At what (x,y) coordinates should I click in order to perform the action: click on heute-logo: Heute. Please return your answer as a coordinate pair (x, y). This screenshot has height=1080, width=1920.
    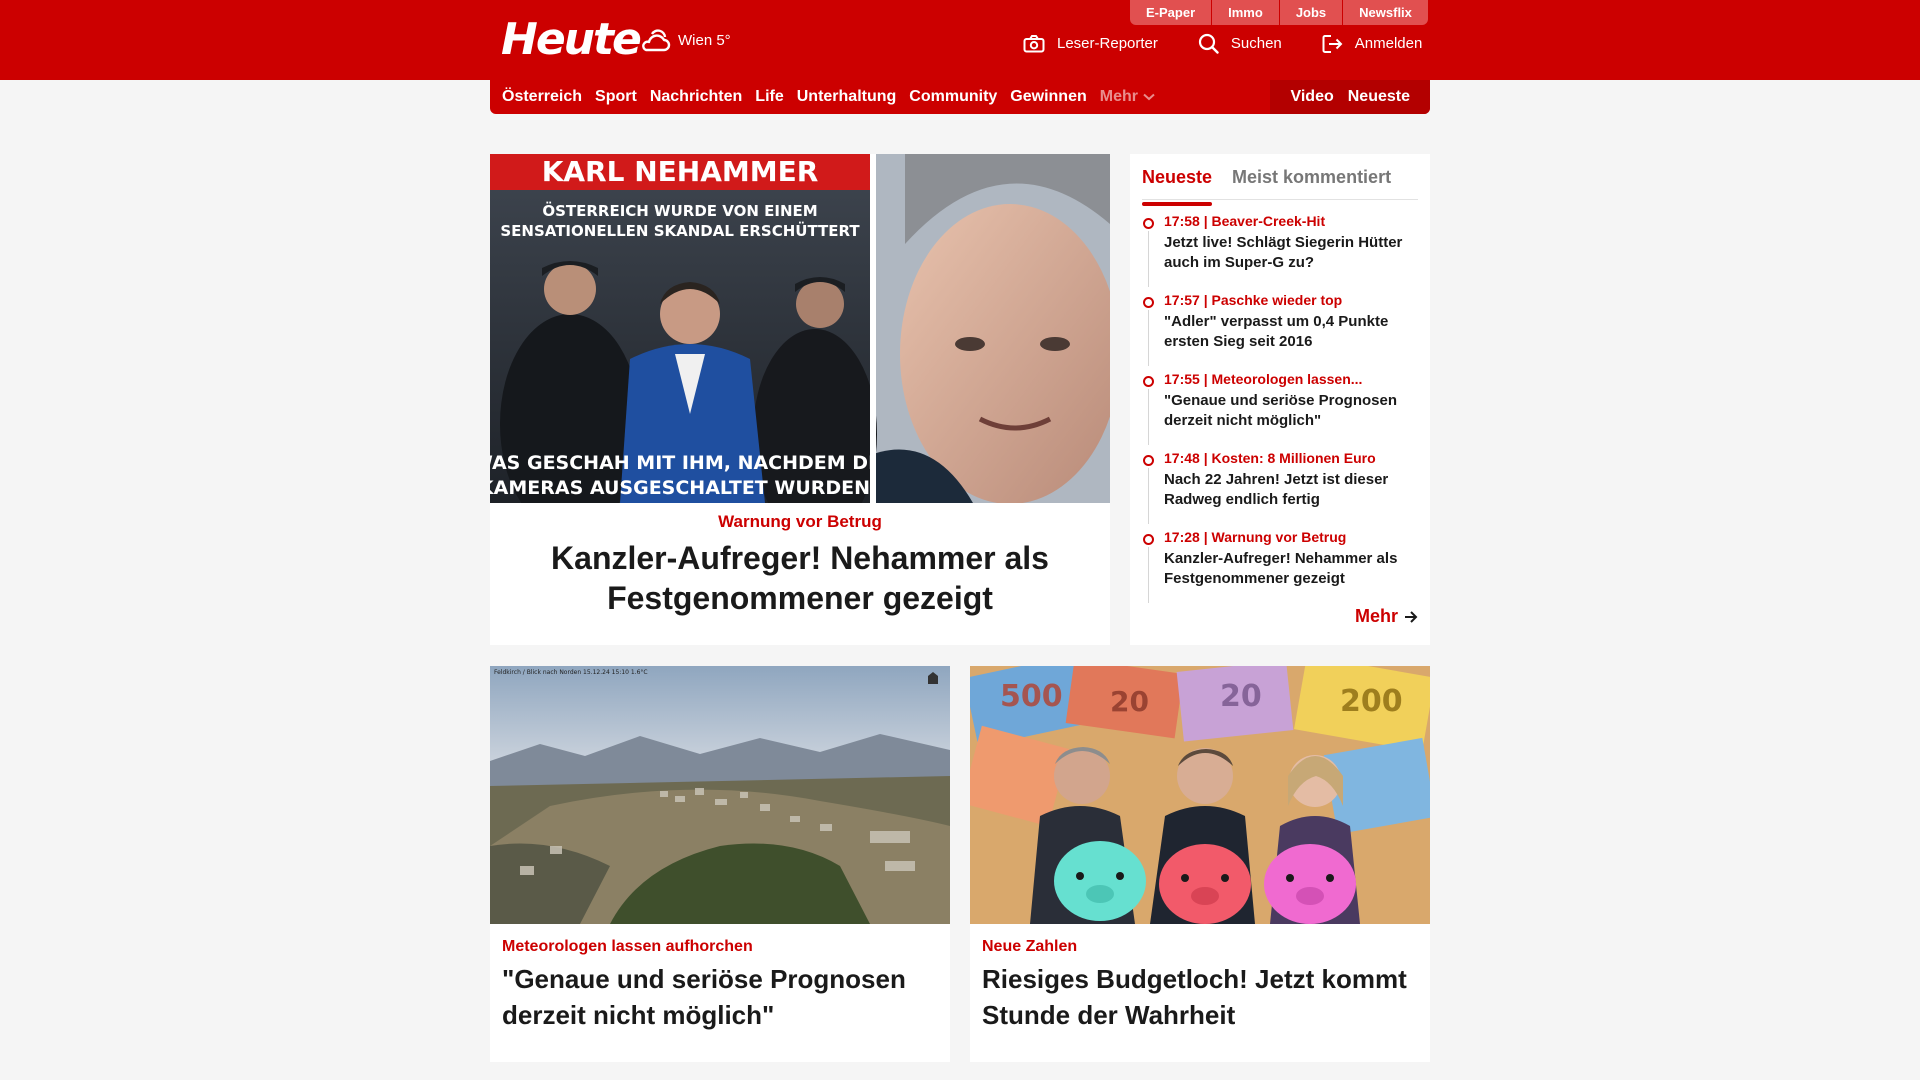
    Looking at the image, I should click on (571, 39).